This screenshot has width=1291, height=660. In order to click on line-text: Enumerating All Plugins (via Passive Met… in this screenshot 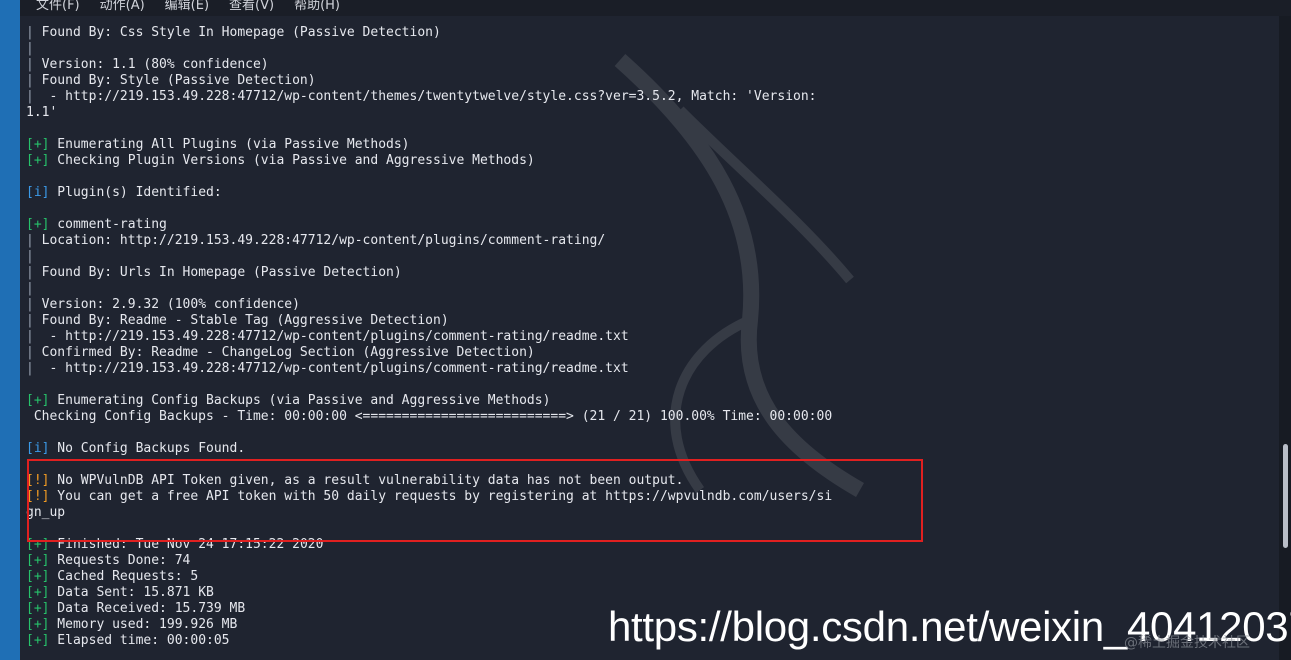, I will do `click(229, 144)`.